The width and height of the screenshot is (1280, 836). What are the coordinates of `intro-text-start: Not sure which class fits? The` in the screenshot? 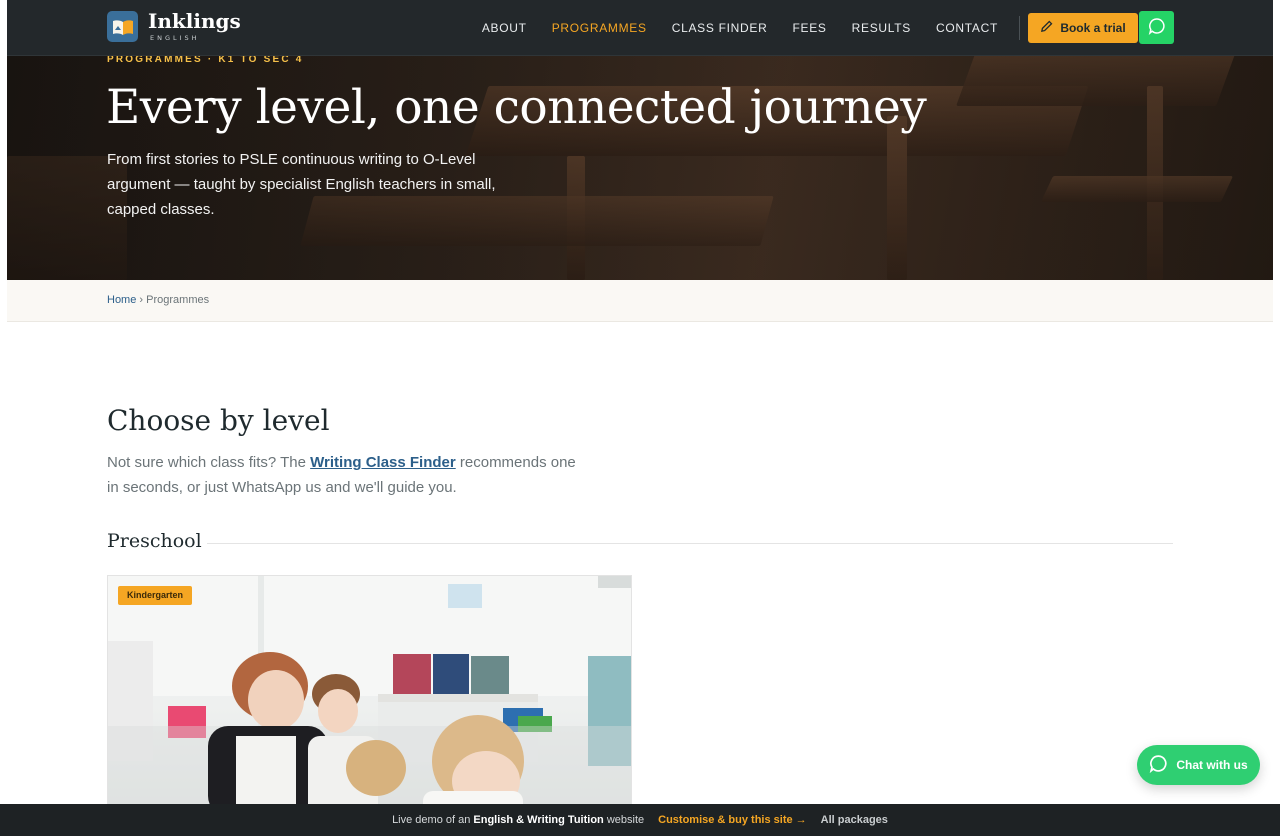 It's located at (209, 462).